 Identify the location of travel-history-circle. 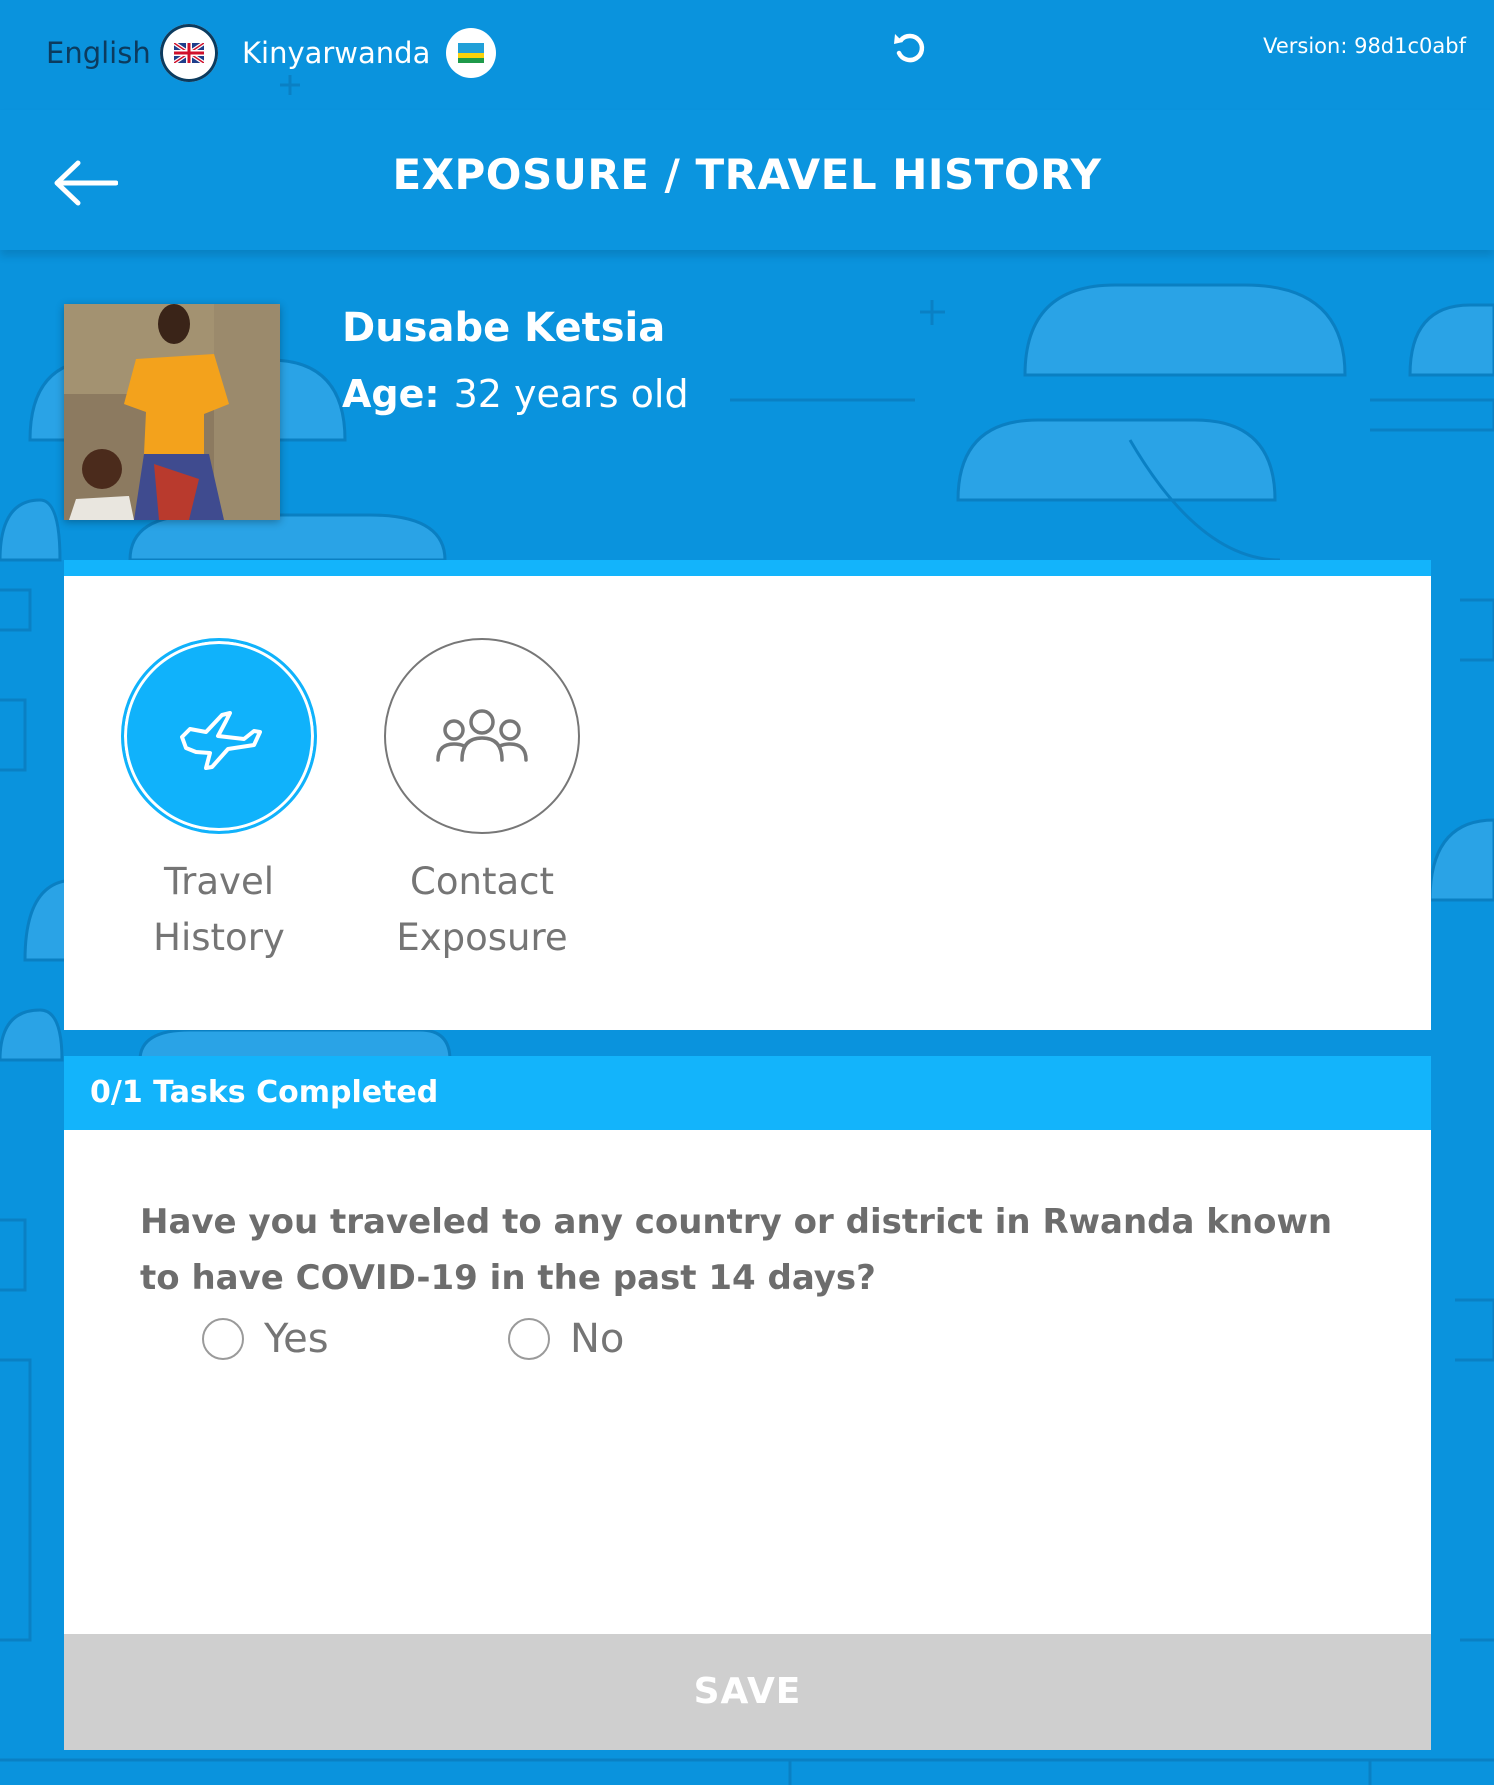
(219, 736).